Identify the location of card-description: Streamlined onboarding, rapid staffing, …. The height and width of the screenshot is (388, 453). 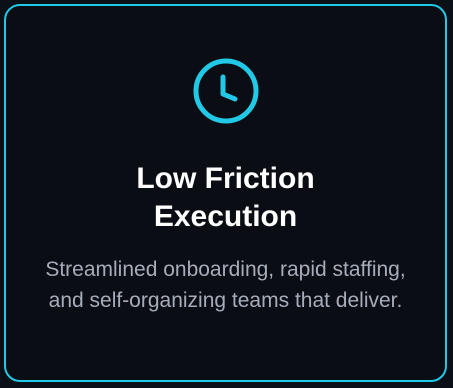
(225, 285).